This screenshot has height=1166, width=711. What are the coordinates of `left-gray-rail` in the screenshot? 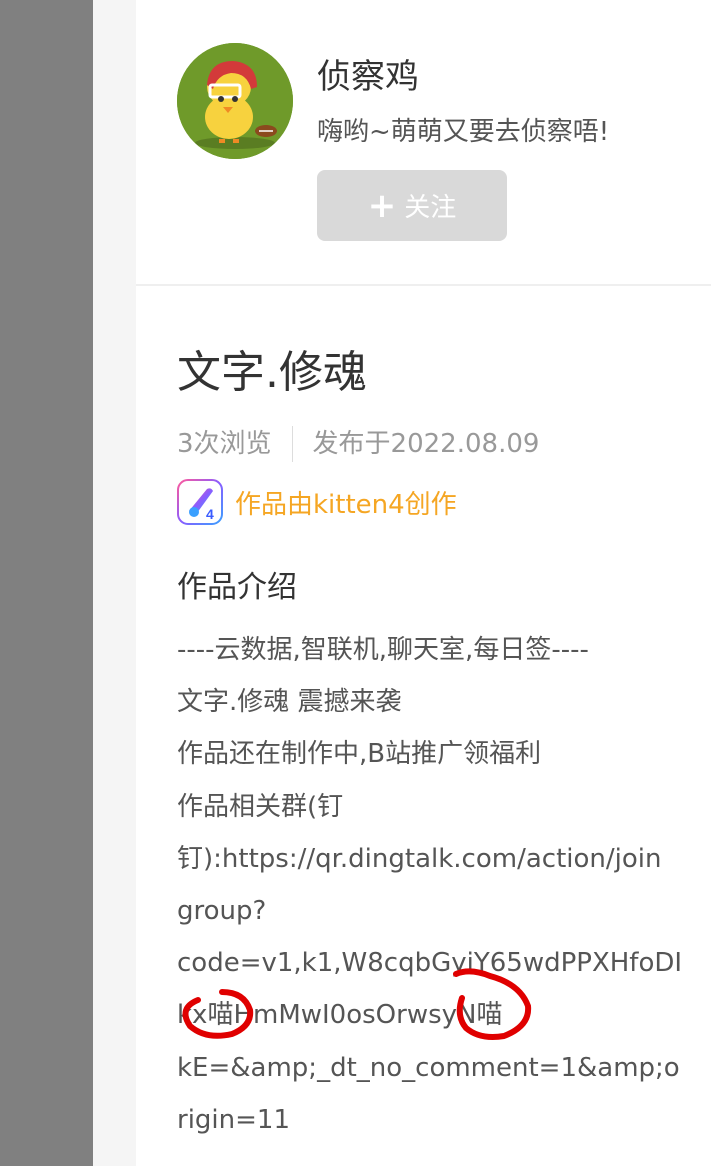 It's located at (46, 583).